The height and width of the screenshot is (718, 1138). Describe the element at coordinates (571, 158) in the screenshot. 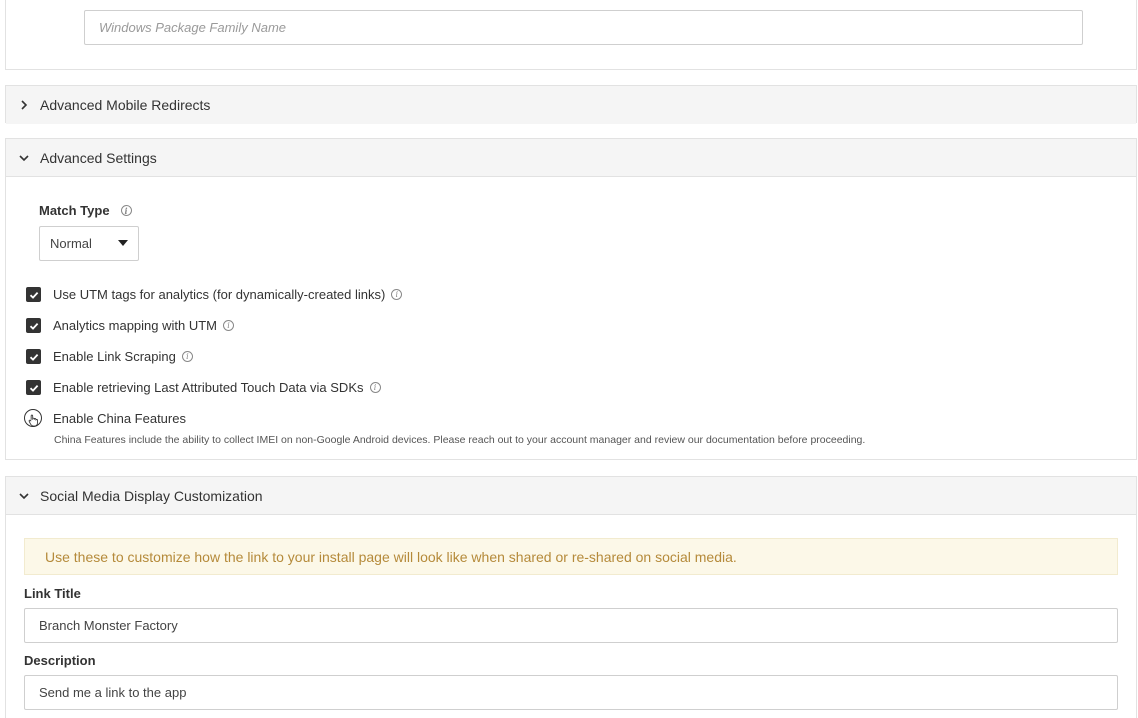

I see `advanced-settings-header: Advanced Settings` at that location.